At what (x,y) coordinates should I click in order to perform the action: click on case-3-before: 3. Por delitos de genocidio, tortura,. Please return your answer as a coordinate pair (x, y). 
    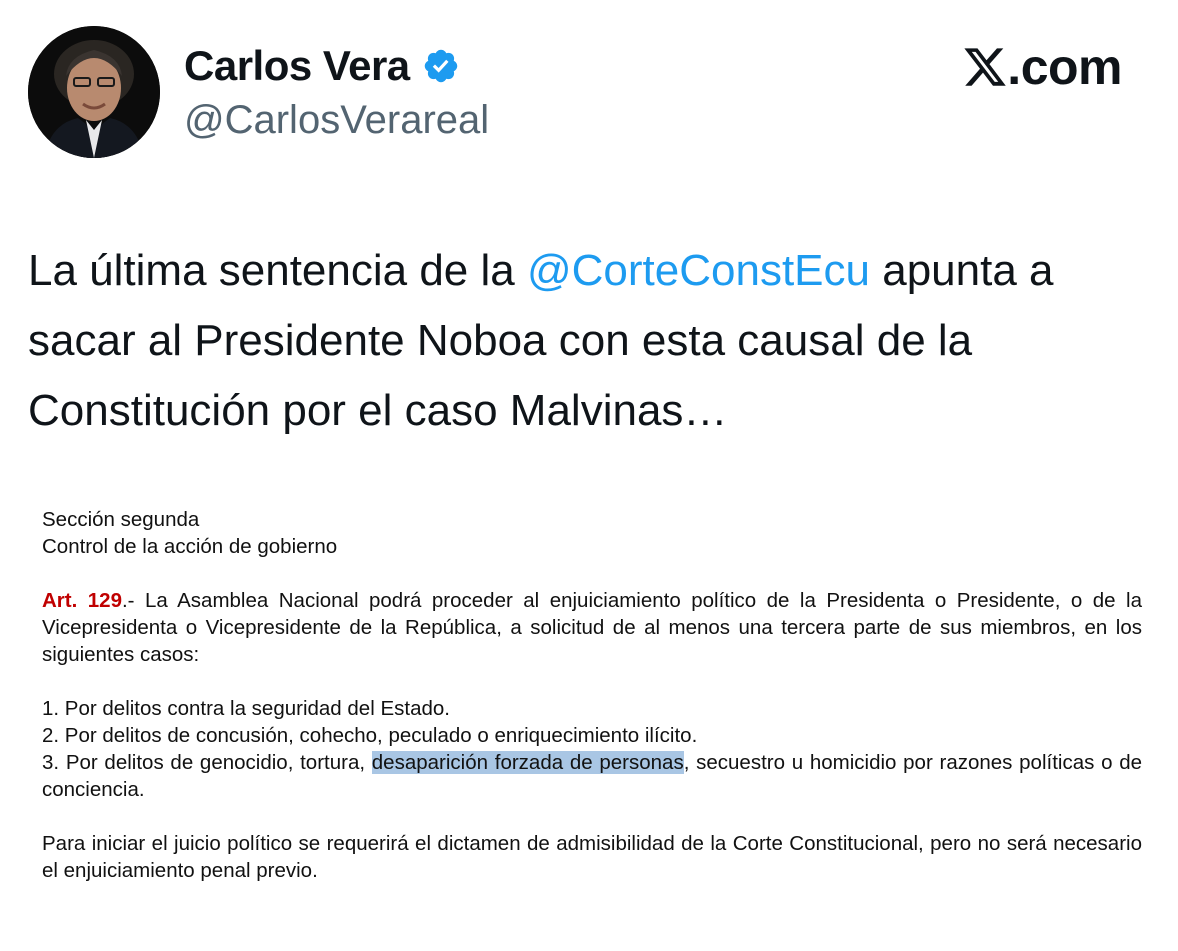
    Looking at the image, I should click on (207, 762).